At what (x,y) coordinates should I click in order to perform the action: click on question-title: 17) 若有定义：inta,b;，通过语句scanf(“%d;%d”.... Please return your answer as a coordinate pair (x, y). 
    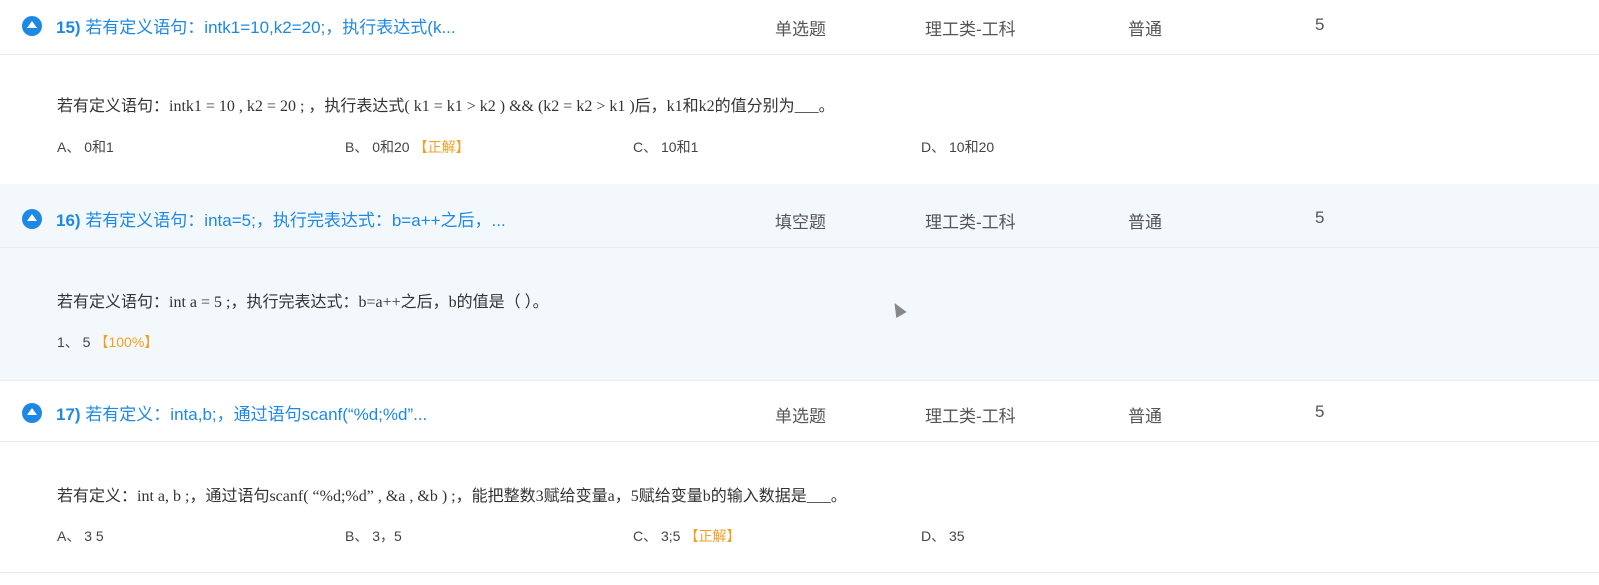
    Looking at the image, I should click on (241, 412).